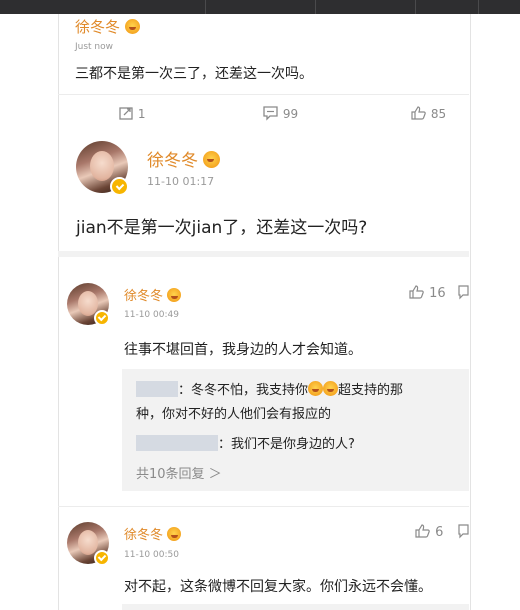 This screenshot has width=520, height=610. Describe the element at coordinates (437, 293) in the screenshot. I see `comment-like-count: 16` at that location.